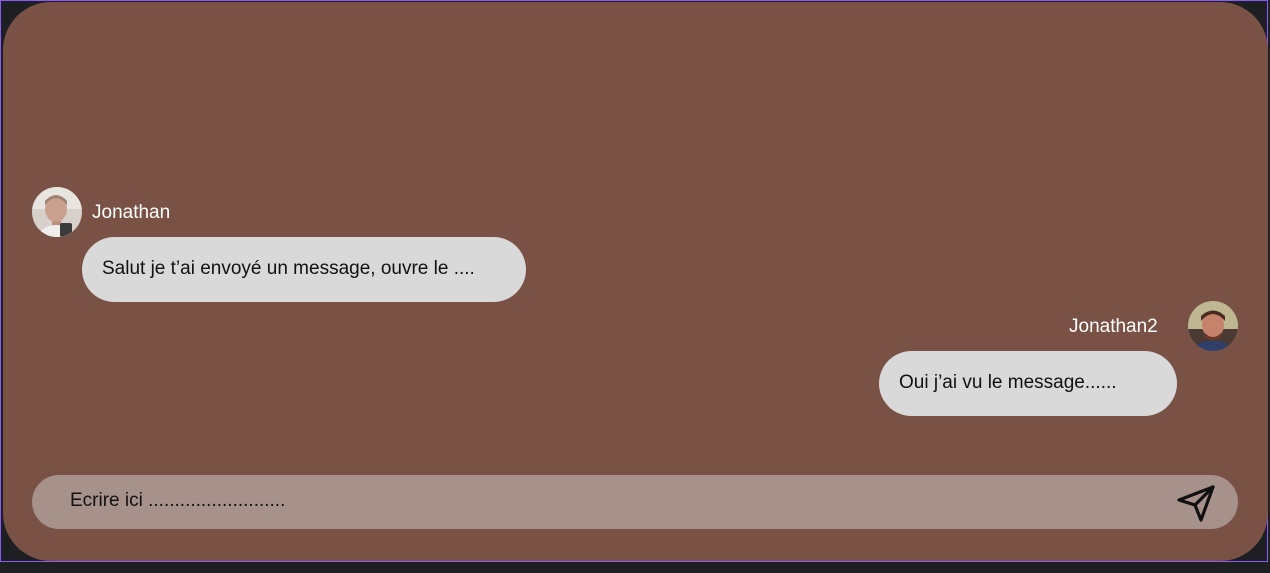 The image size is (1270, 573). Describe the element at coordinates (615, 501) in the screenshot. I see `message-input` at that location.